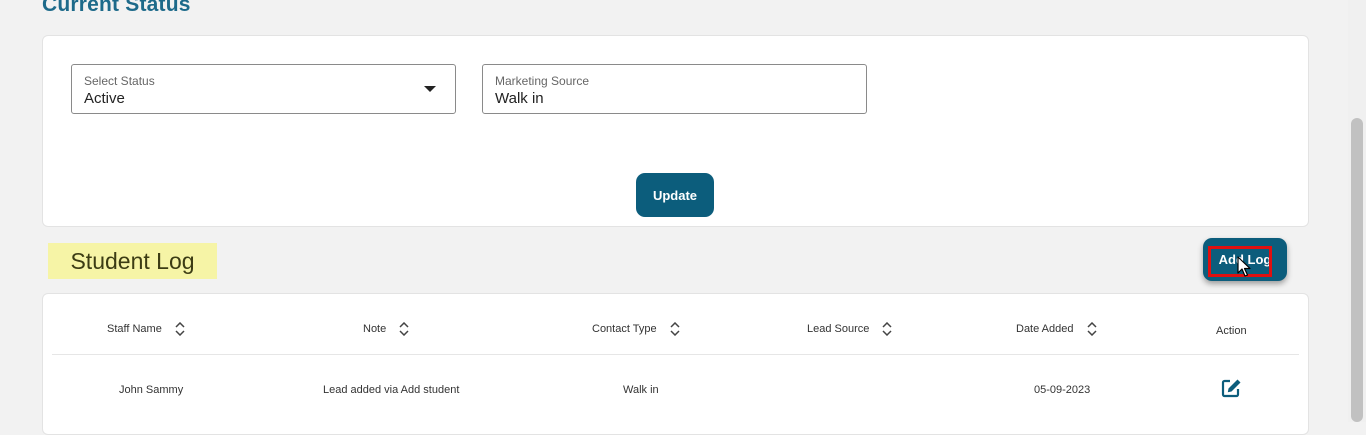 The image size is (1366, 435). What do you see at coordinates (641, 390) in the screenshot?
I see `cell-contact-type: Walk in` at bounding box center [641, 390].